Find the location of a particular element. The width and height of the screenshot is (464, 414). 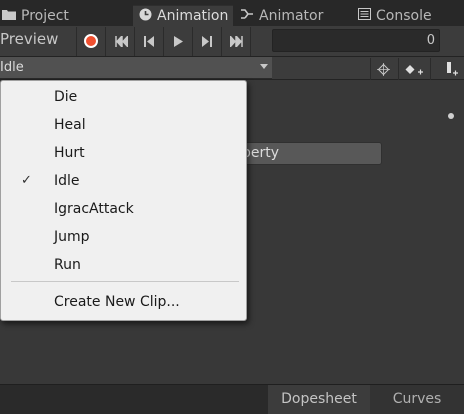

record-button is located at coordinates (91, 41).